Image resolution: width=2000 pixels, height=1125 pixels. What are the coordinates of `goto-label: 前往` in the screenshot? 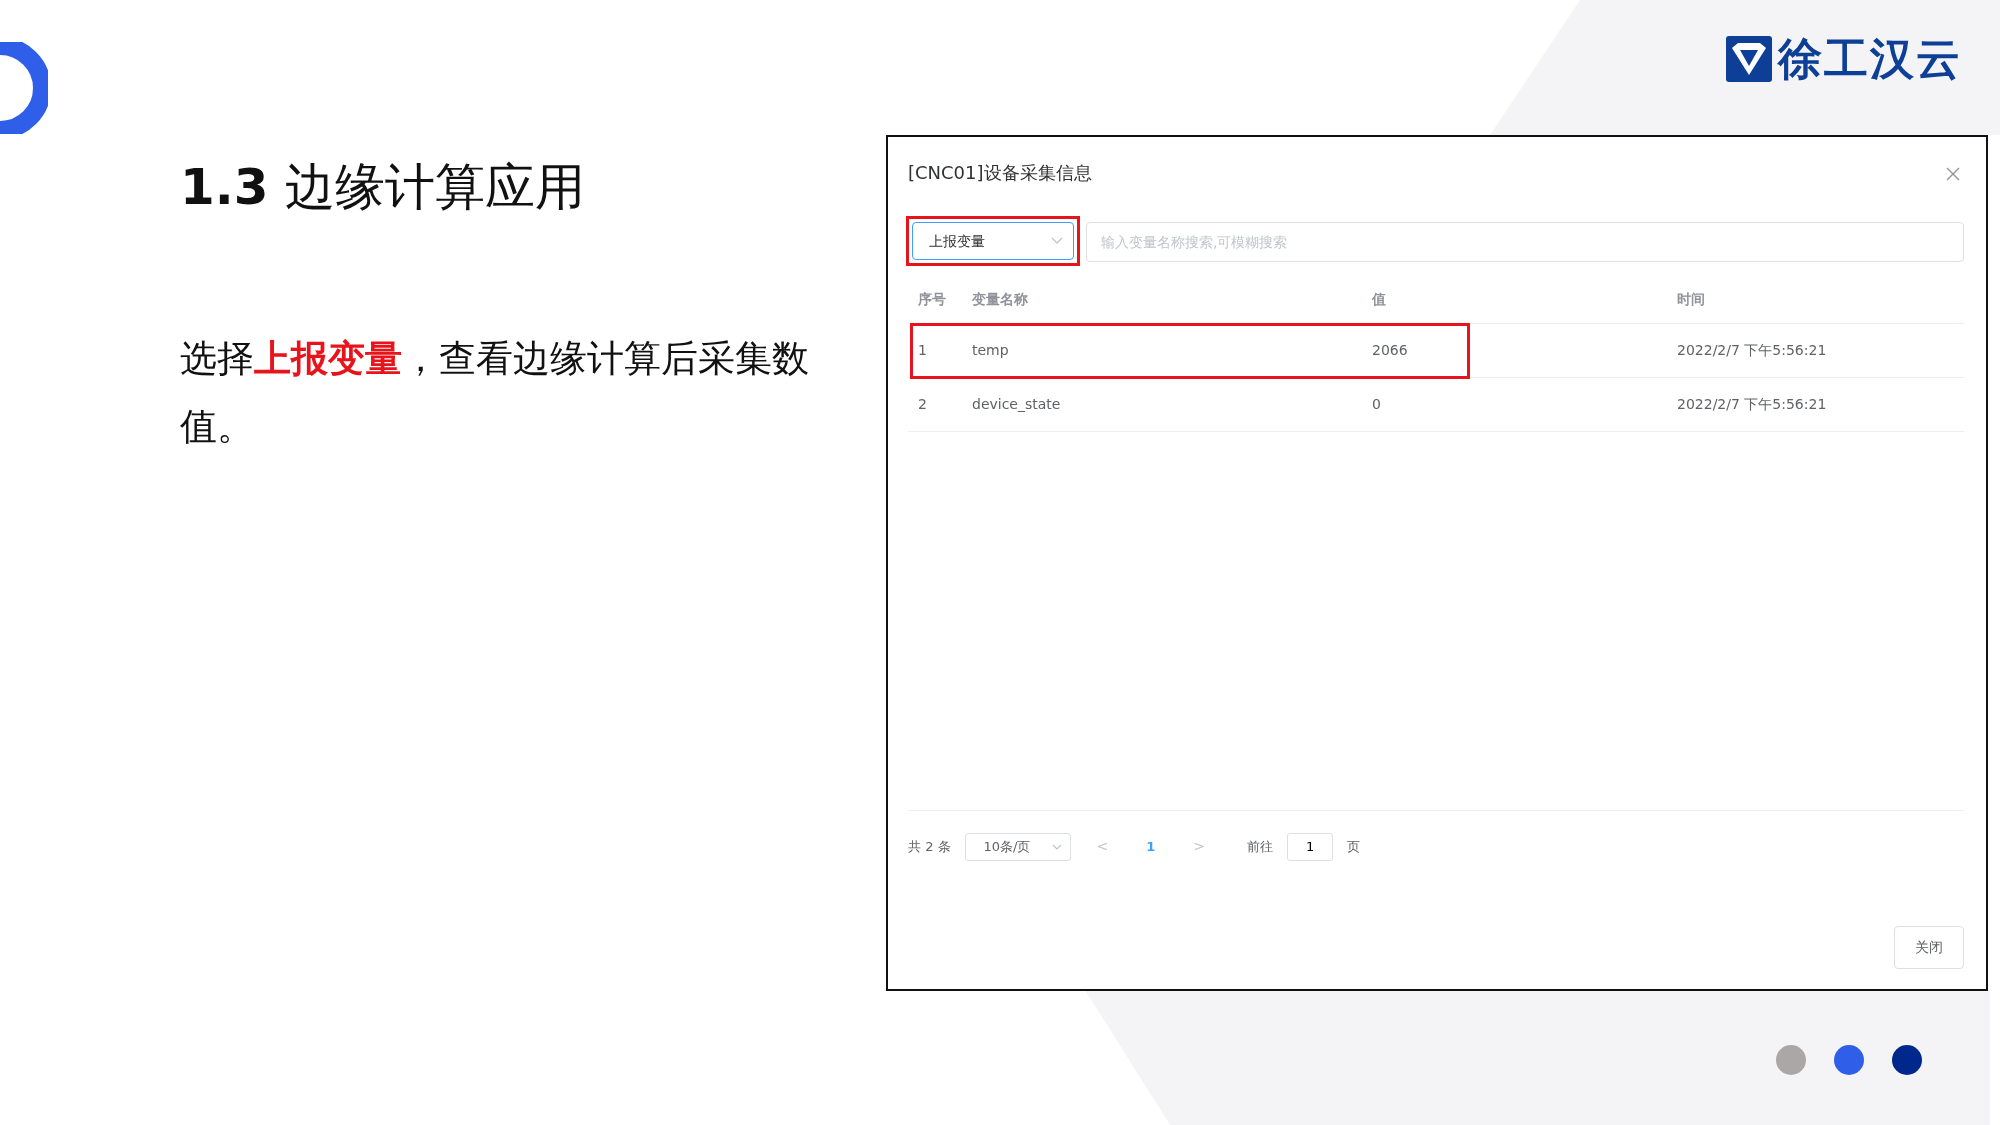 It's located at (1260, 846).